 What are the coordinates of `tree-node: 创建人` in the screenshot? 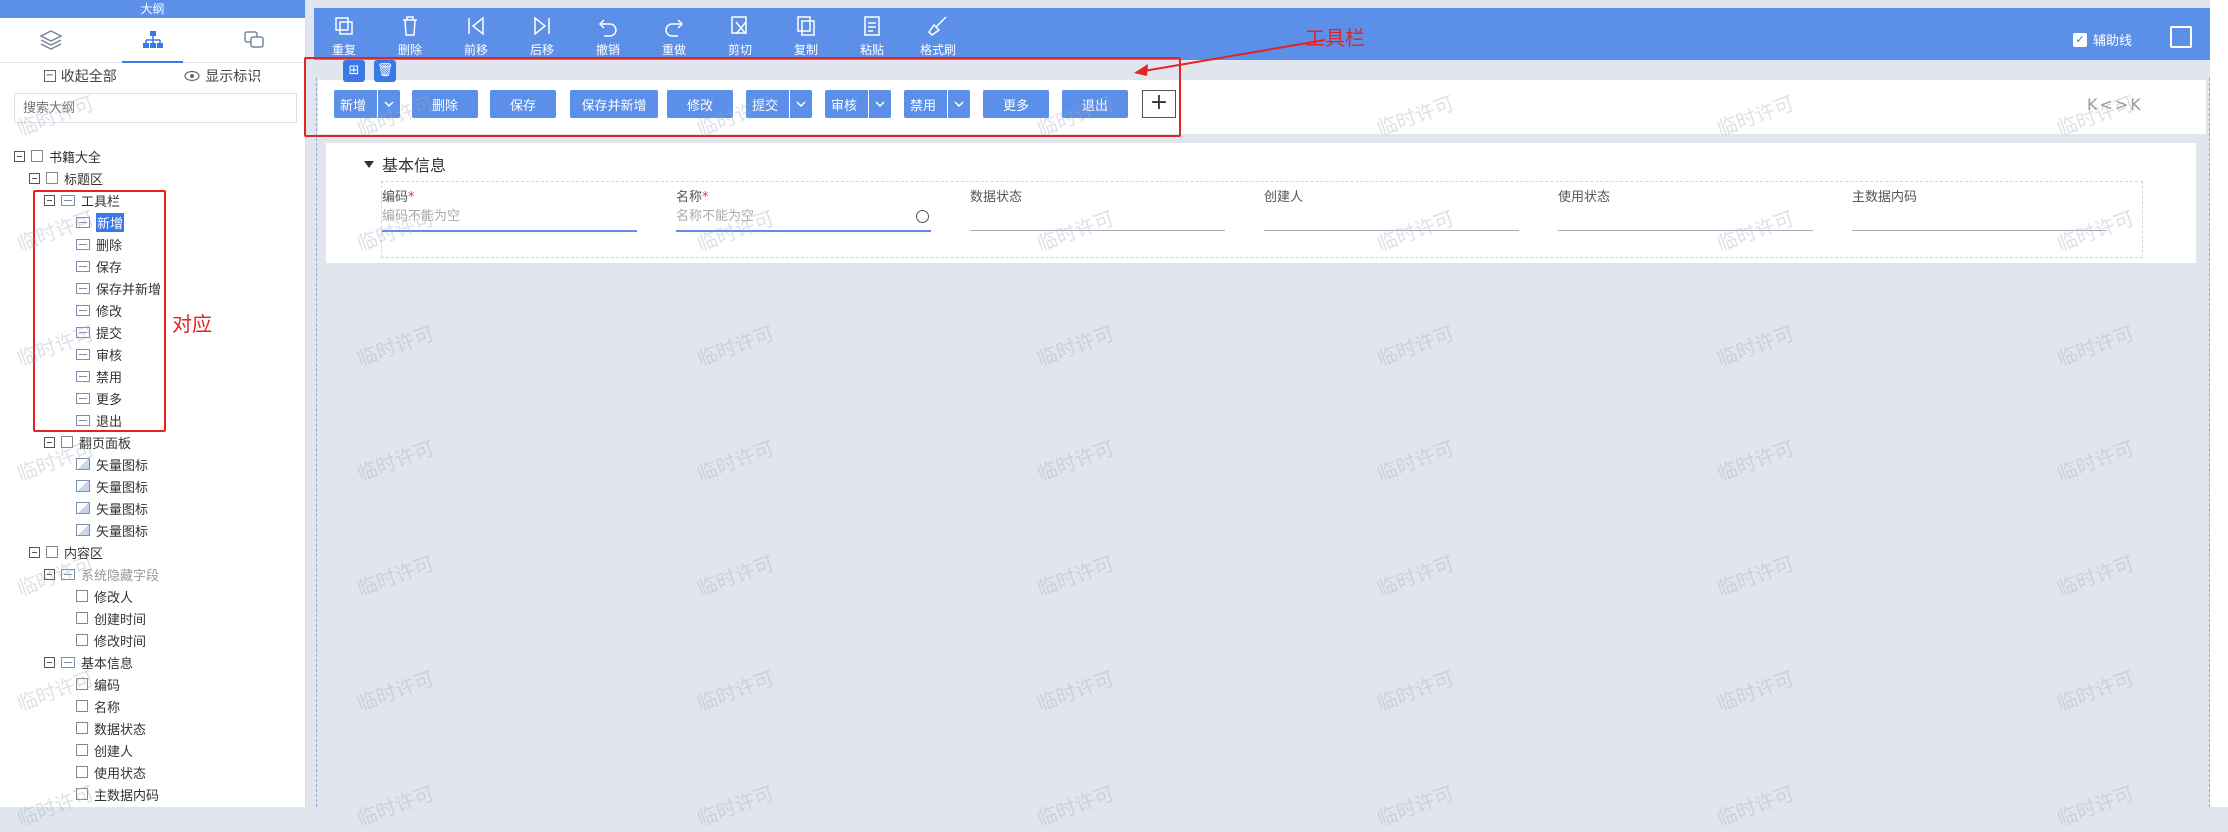 It's located at (152, 750).